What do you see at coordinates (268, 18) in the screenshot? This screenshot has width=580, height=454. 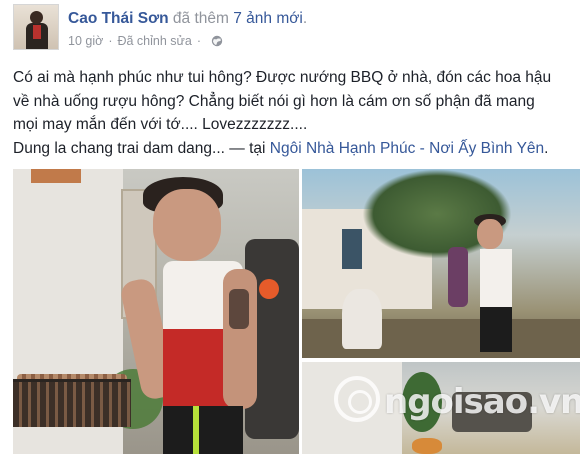 I see `photo-count-link: 7 ảnh mới` at bounding box center [268, 18].